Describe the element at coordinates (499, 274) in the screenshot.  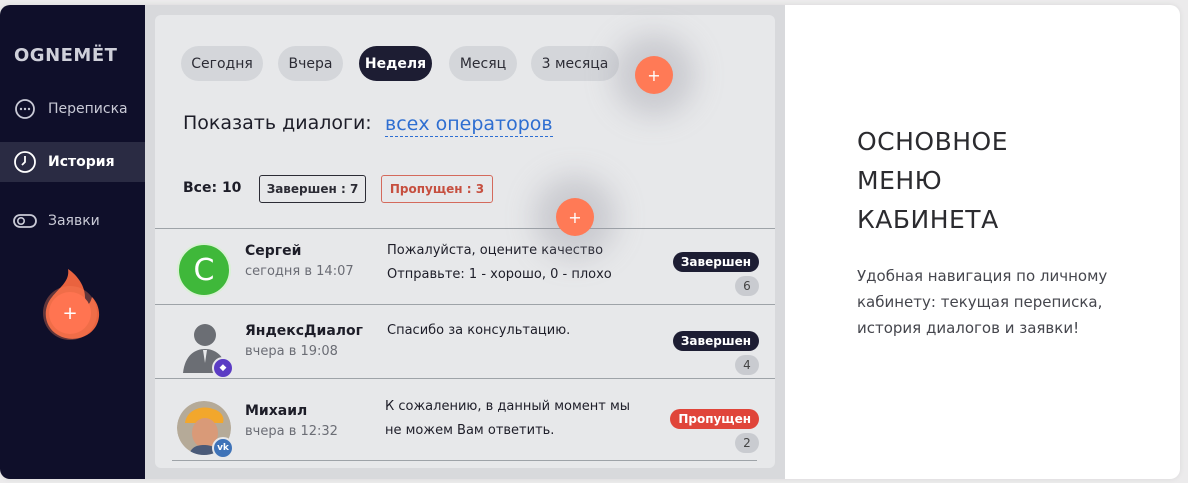
I see `dialog-message-line: Отправьте: 1 - хорошо, 0 - плохо` at that location.